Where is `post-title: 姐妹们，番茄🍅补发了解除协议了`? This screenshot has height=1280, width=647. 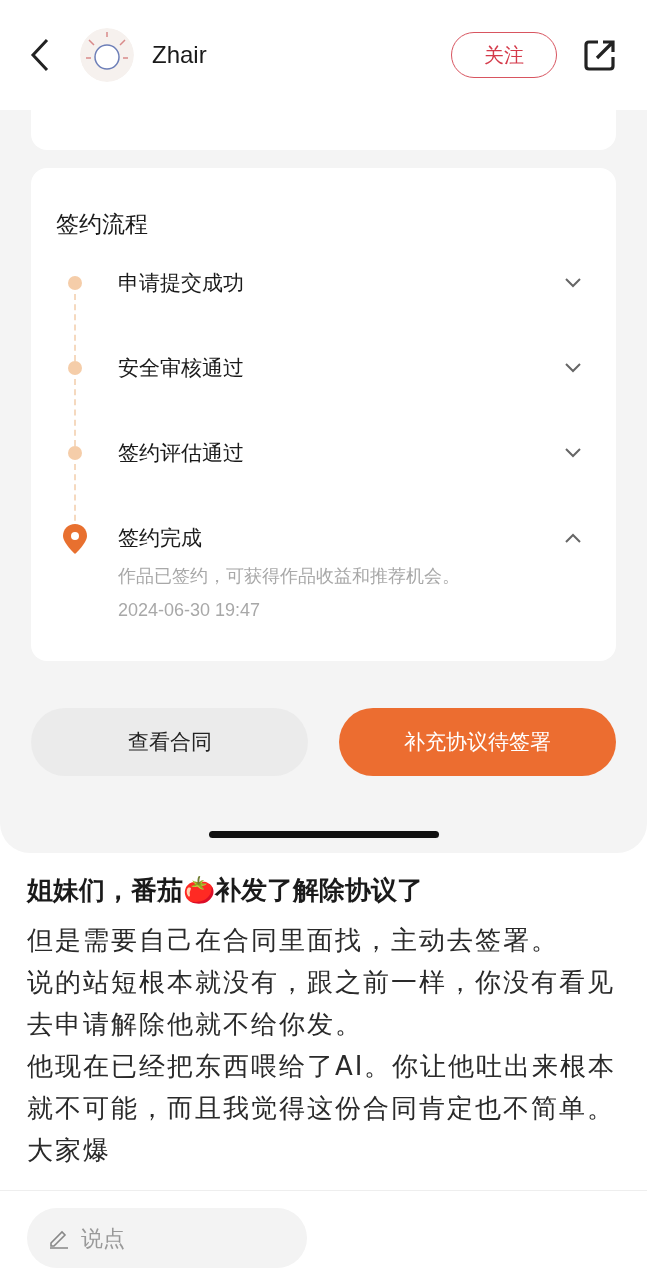 post-title: 姐妹们，番茄🍅补发了解除协议了 is located at coordinates (225, 890).